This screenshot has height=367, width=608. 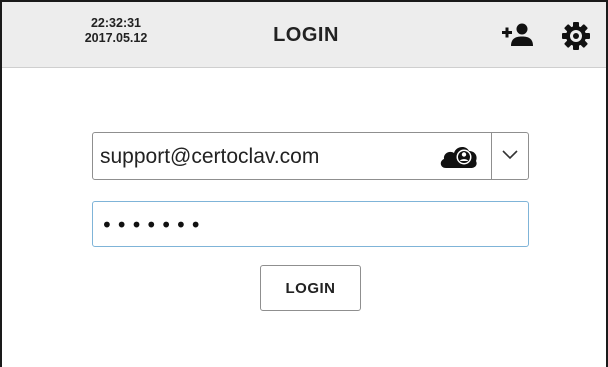 I want to click on add-user-button, so click(x=518, y=36).